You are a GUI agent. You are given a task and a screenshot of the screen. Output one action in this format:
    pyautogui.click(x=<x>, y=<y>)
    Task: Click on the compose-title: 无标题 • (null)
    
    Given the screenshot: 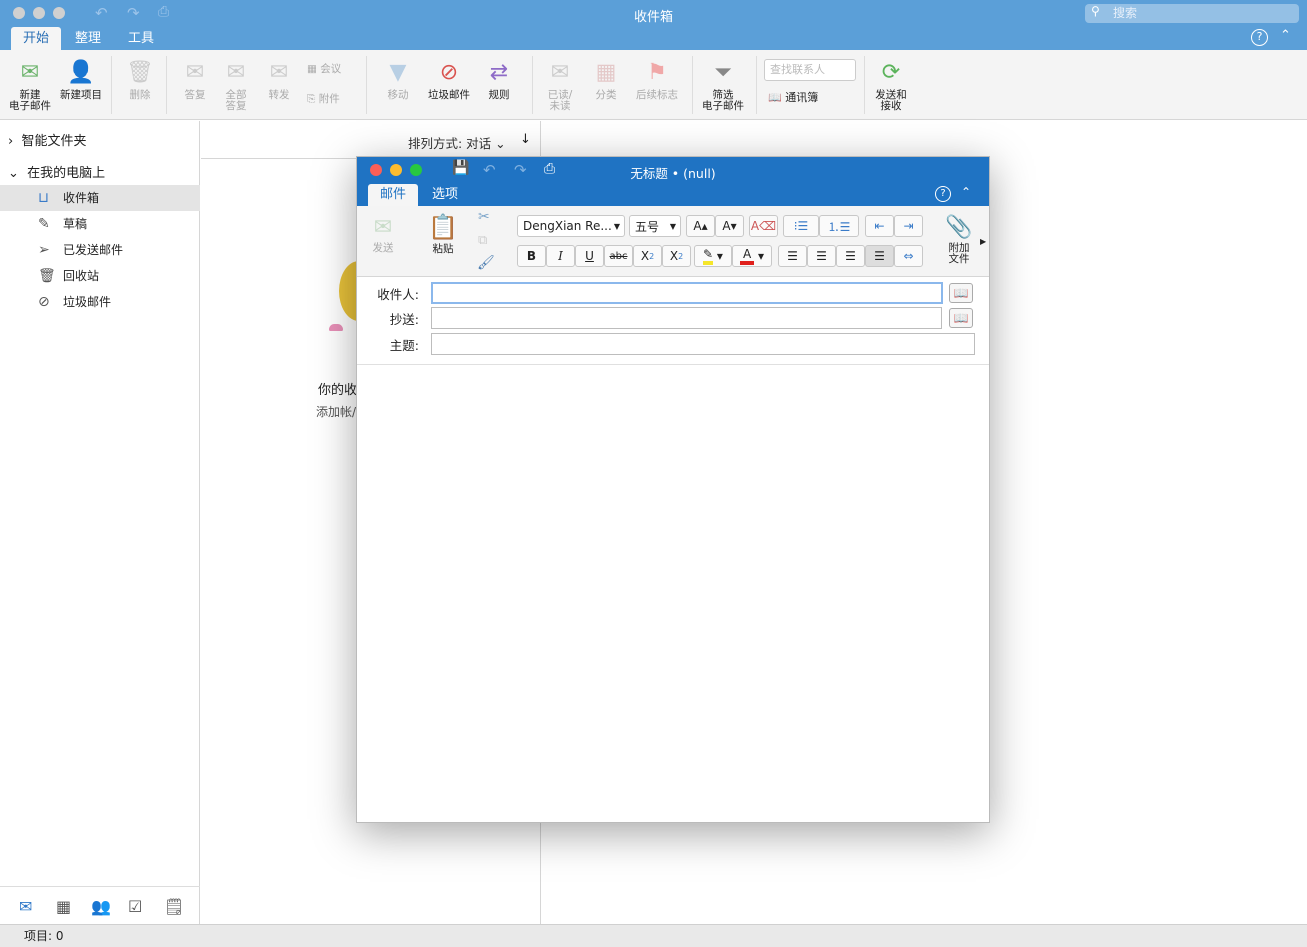 What is the action you would take?
    pyautogui.click(x=673, y=173)
    